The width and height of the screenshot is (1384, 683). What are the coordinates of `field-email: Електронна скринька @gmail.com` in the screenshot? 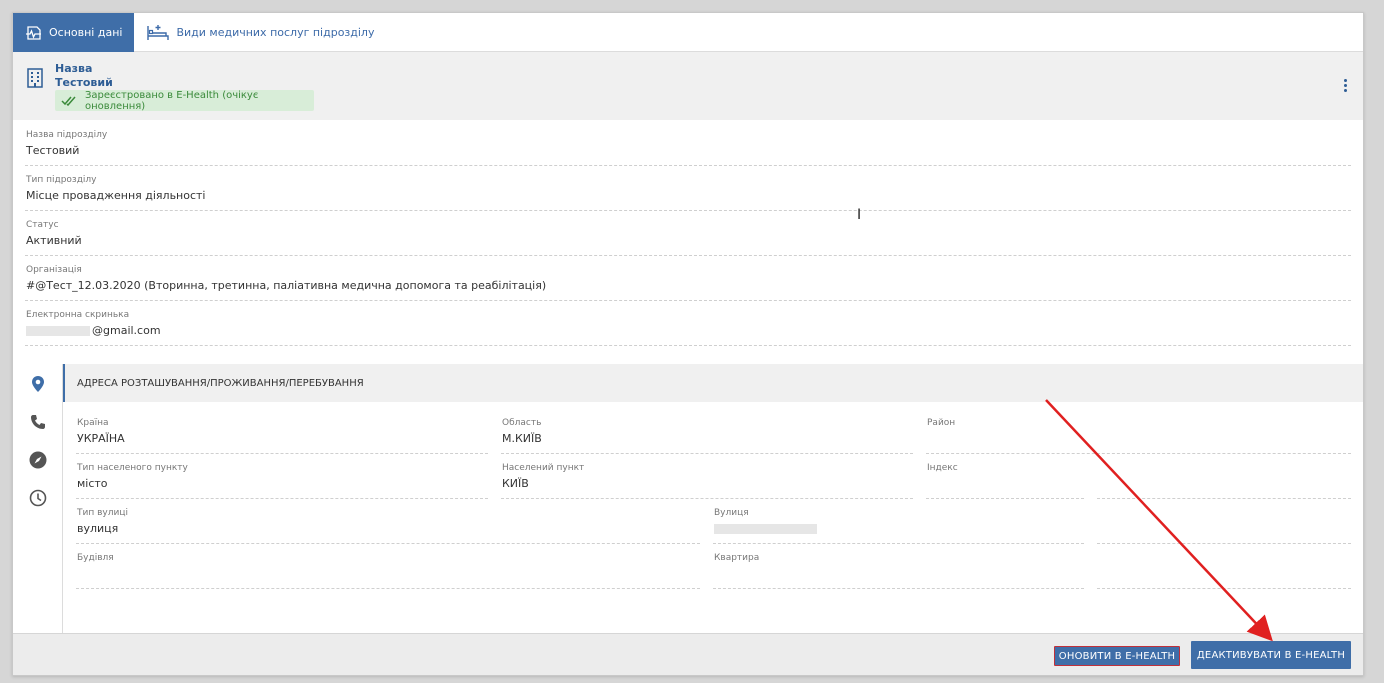 It's located at (688, 323).